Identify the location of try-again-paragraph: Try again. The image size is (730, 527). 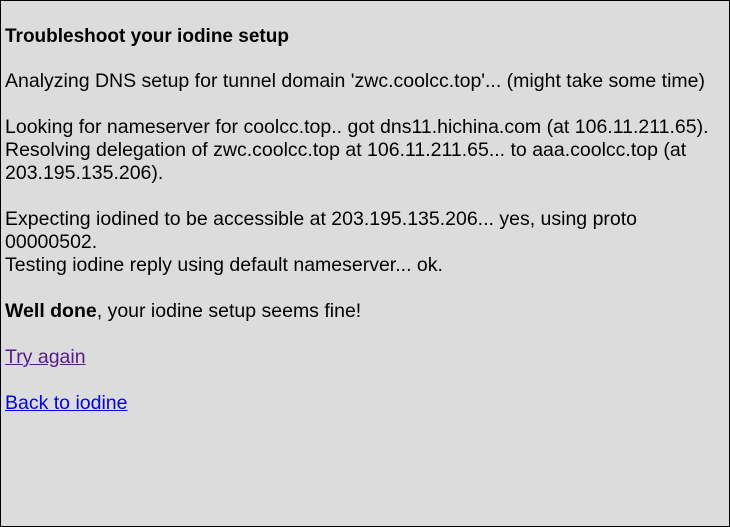
(365, 357).